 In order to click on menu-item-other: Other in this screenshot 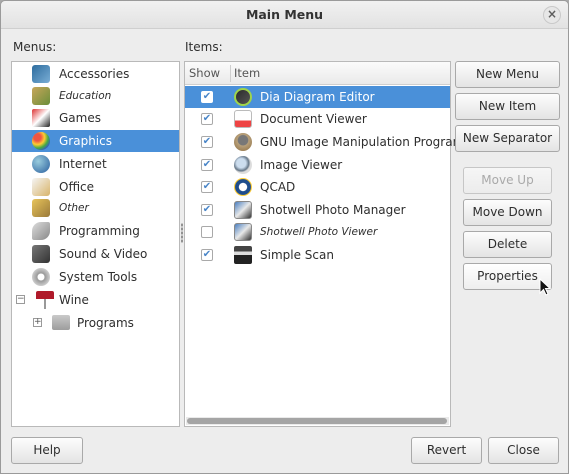, I will do `click(95, 208)`.